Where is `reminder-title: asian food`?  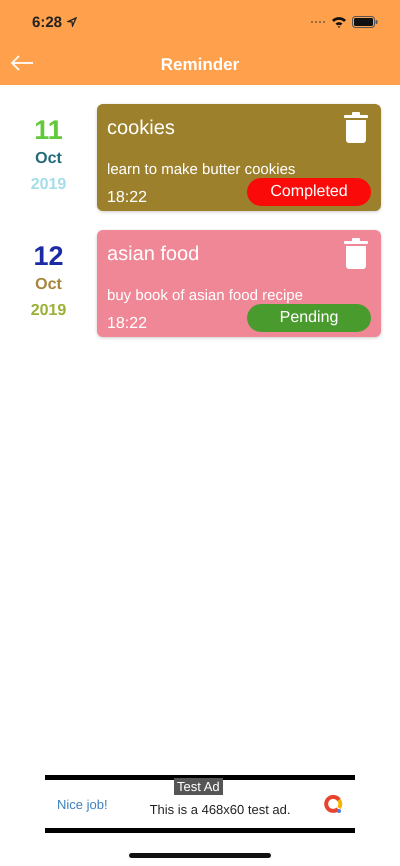 reminder-title: asian food is located at coordinates (153, 254).